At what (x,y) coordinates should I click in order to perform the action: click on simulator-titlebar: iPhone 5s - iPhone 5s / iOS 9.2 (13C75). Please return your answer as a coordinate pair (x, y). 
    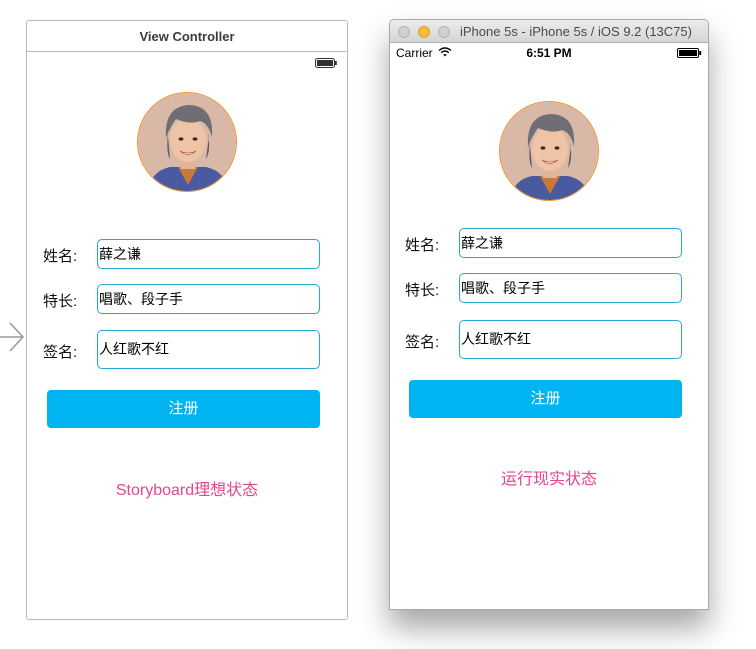
    Looking at the image, I should click on (549, 31).